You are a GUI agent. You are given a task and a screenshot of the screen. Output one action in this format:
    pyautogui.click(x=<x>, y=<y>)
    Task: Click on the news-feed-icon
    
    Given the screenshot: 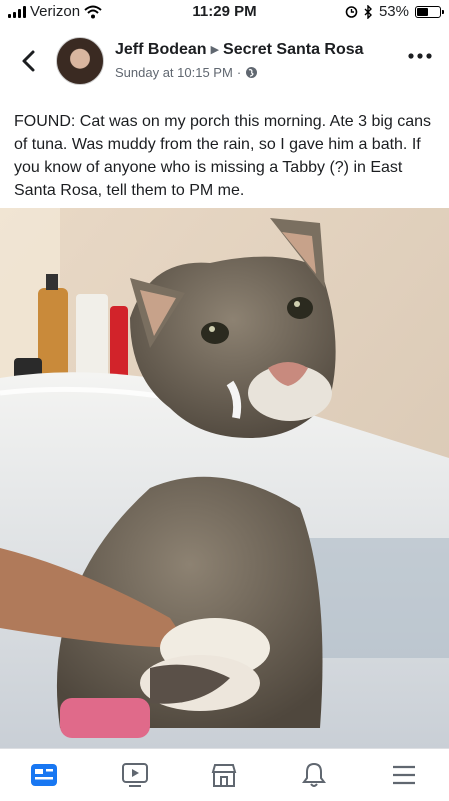 What is the action you would take?
    pyautogui.click(x=44, y=775)
    